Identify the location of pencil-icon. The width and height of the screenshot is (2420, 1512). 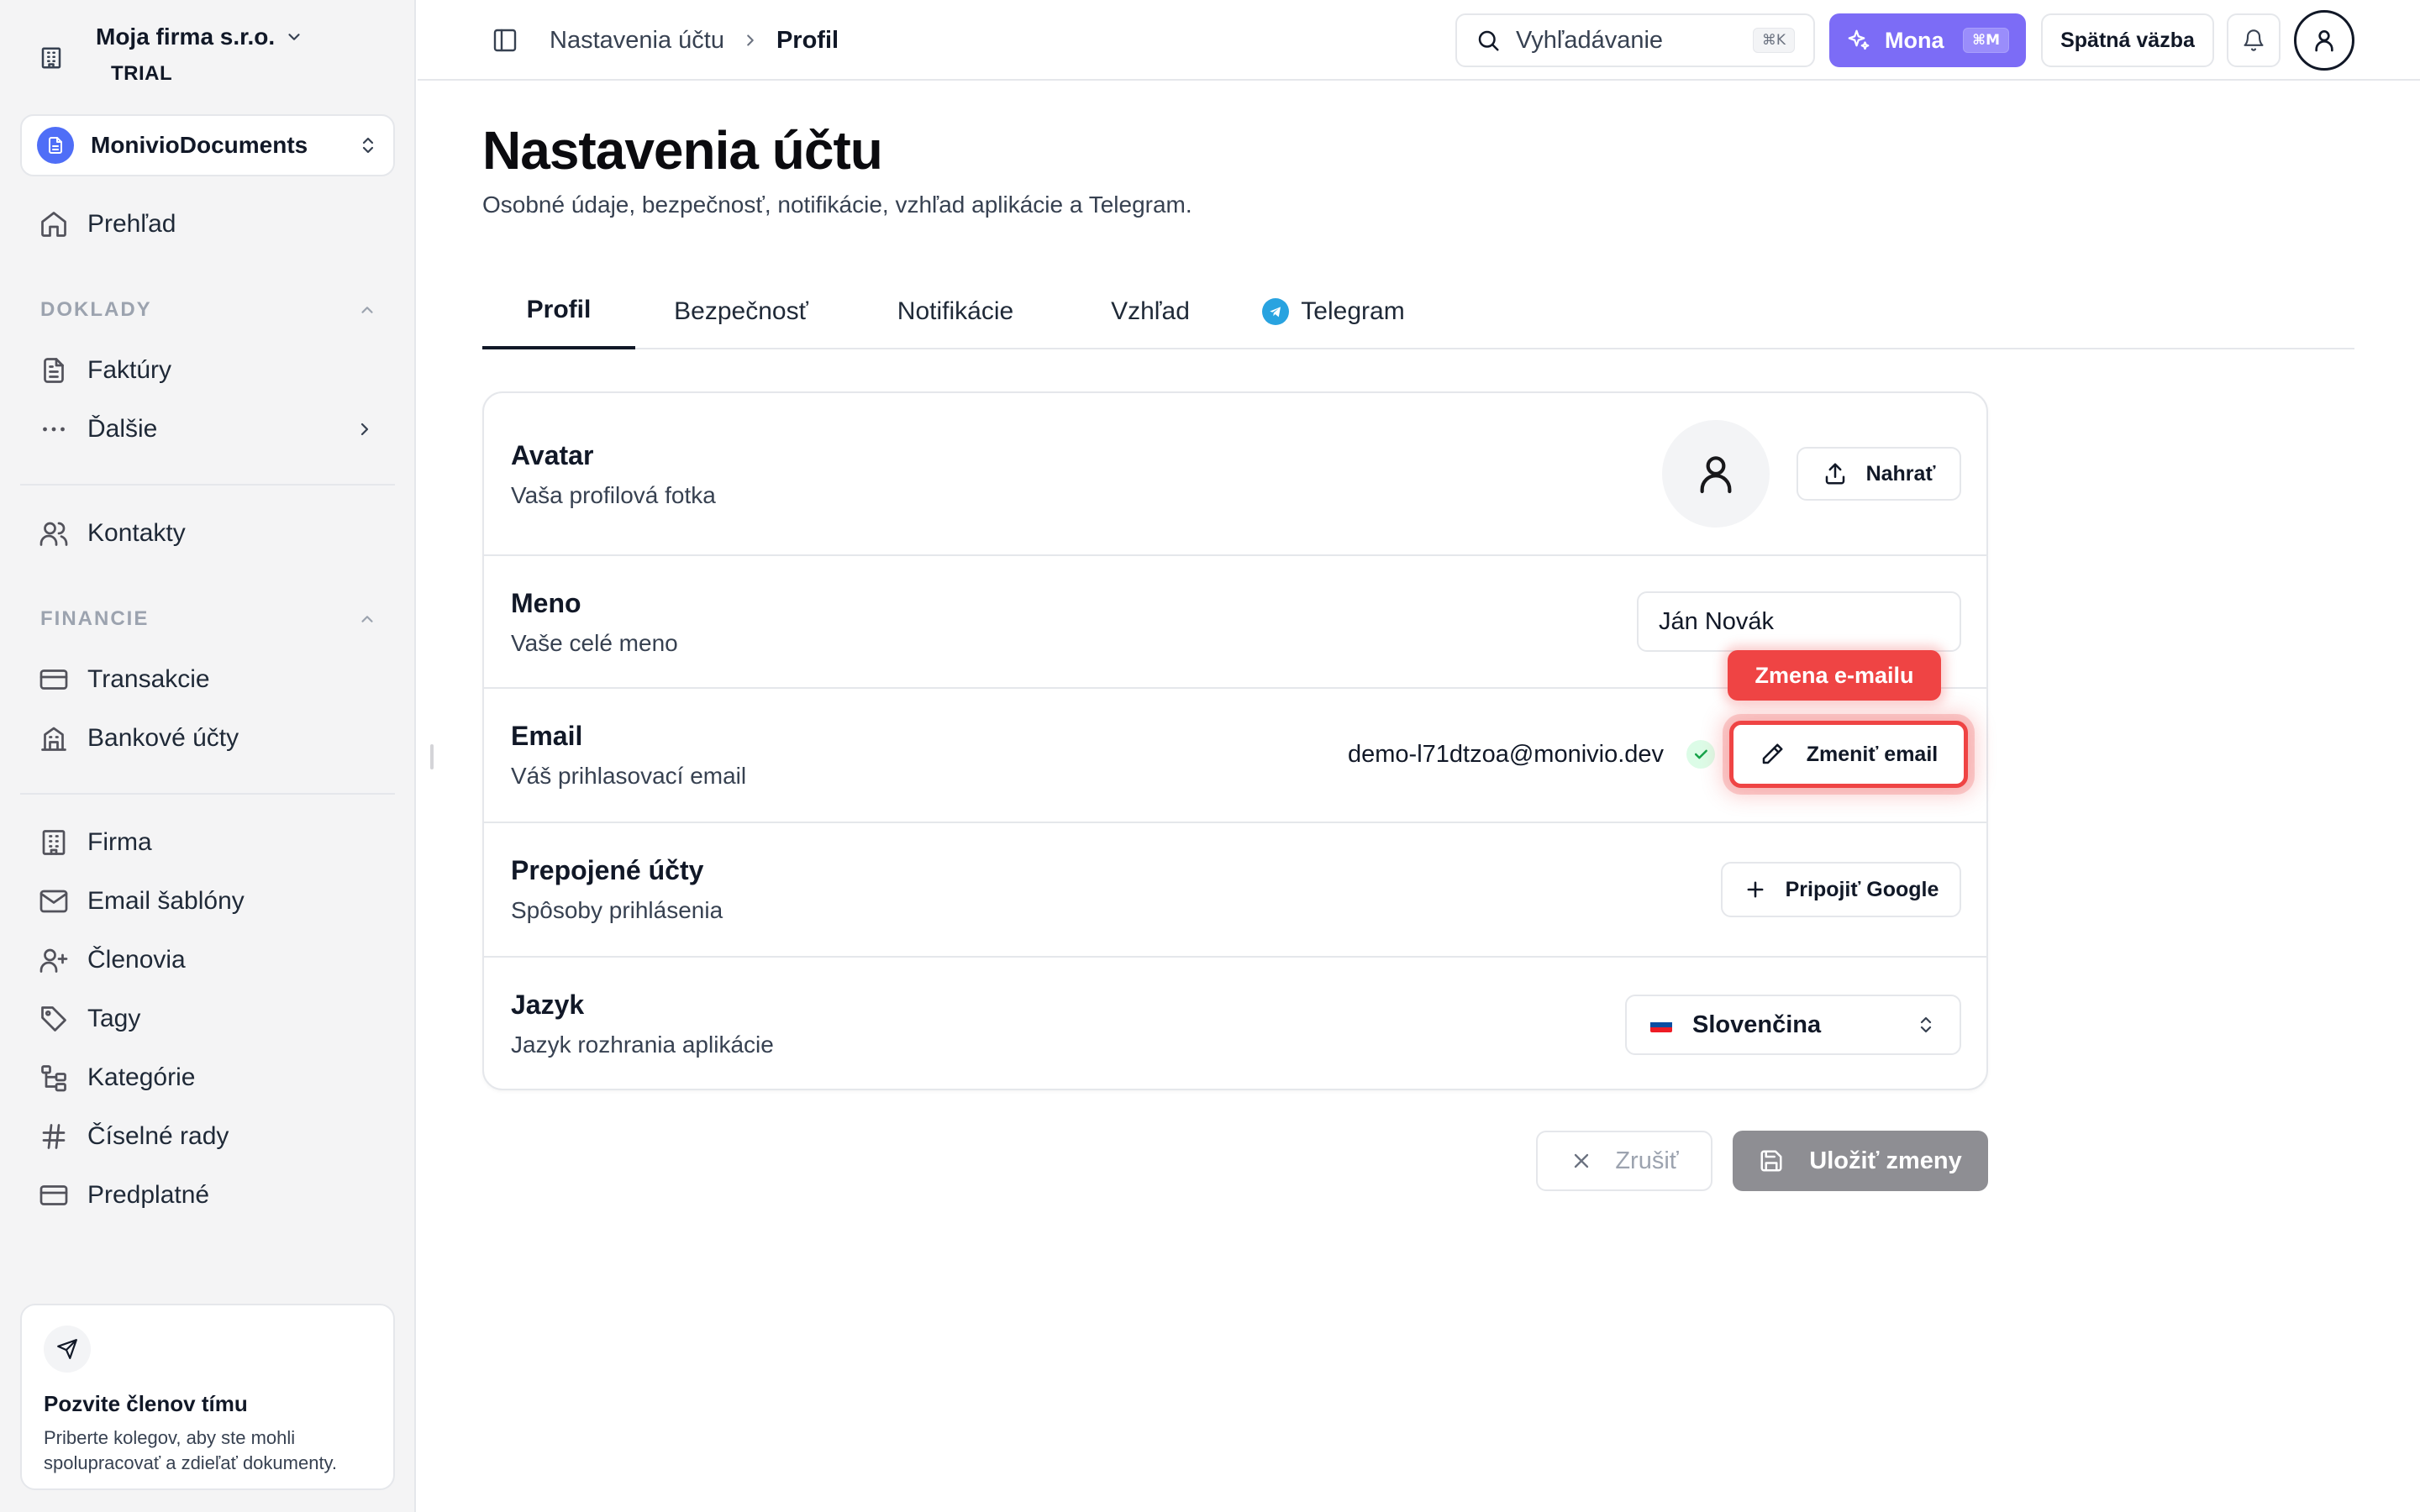
(1772, 754).